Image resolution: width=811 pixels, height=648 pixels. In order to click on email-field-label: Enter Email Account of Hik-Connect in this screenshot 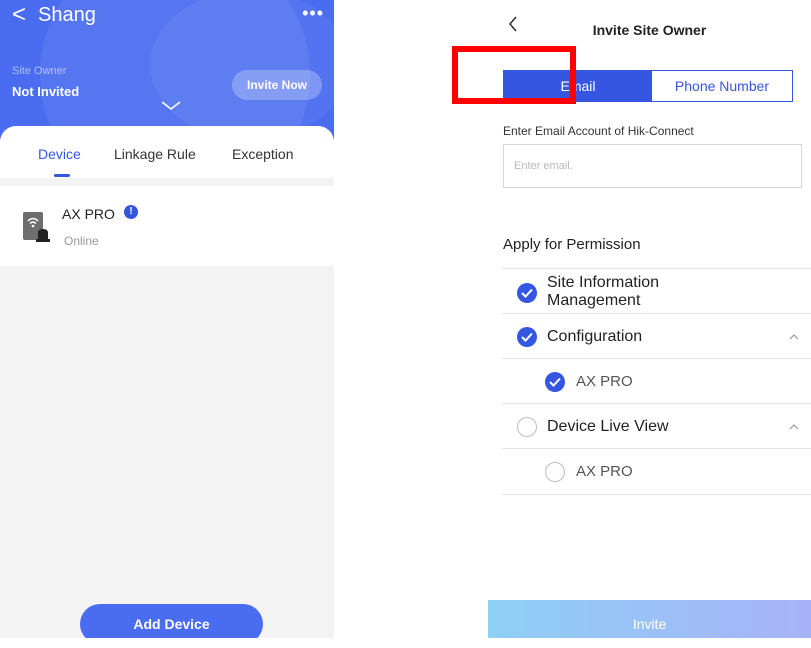, I will do `click(598, 131)`.